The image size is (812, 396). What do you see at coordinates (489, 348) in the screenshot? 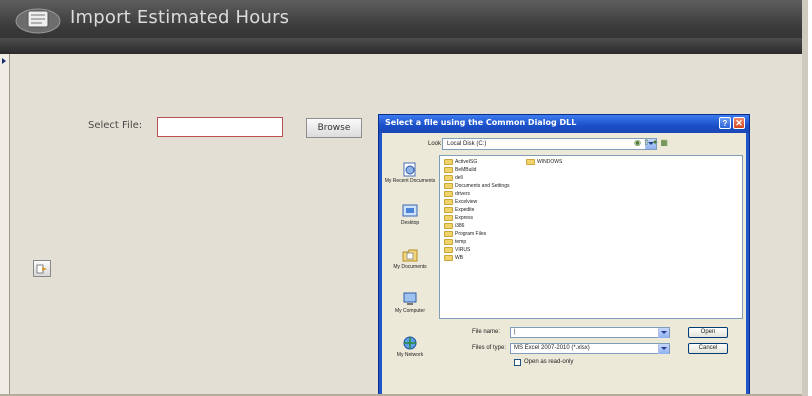
I see `file-type-label: Files of type:` at bounding box center [489, 348].